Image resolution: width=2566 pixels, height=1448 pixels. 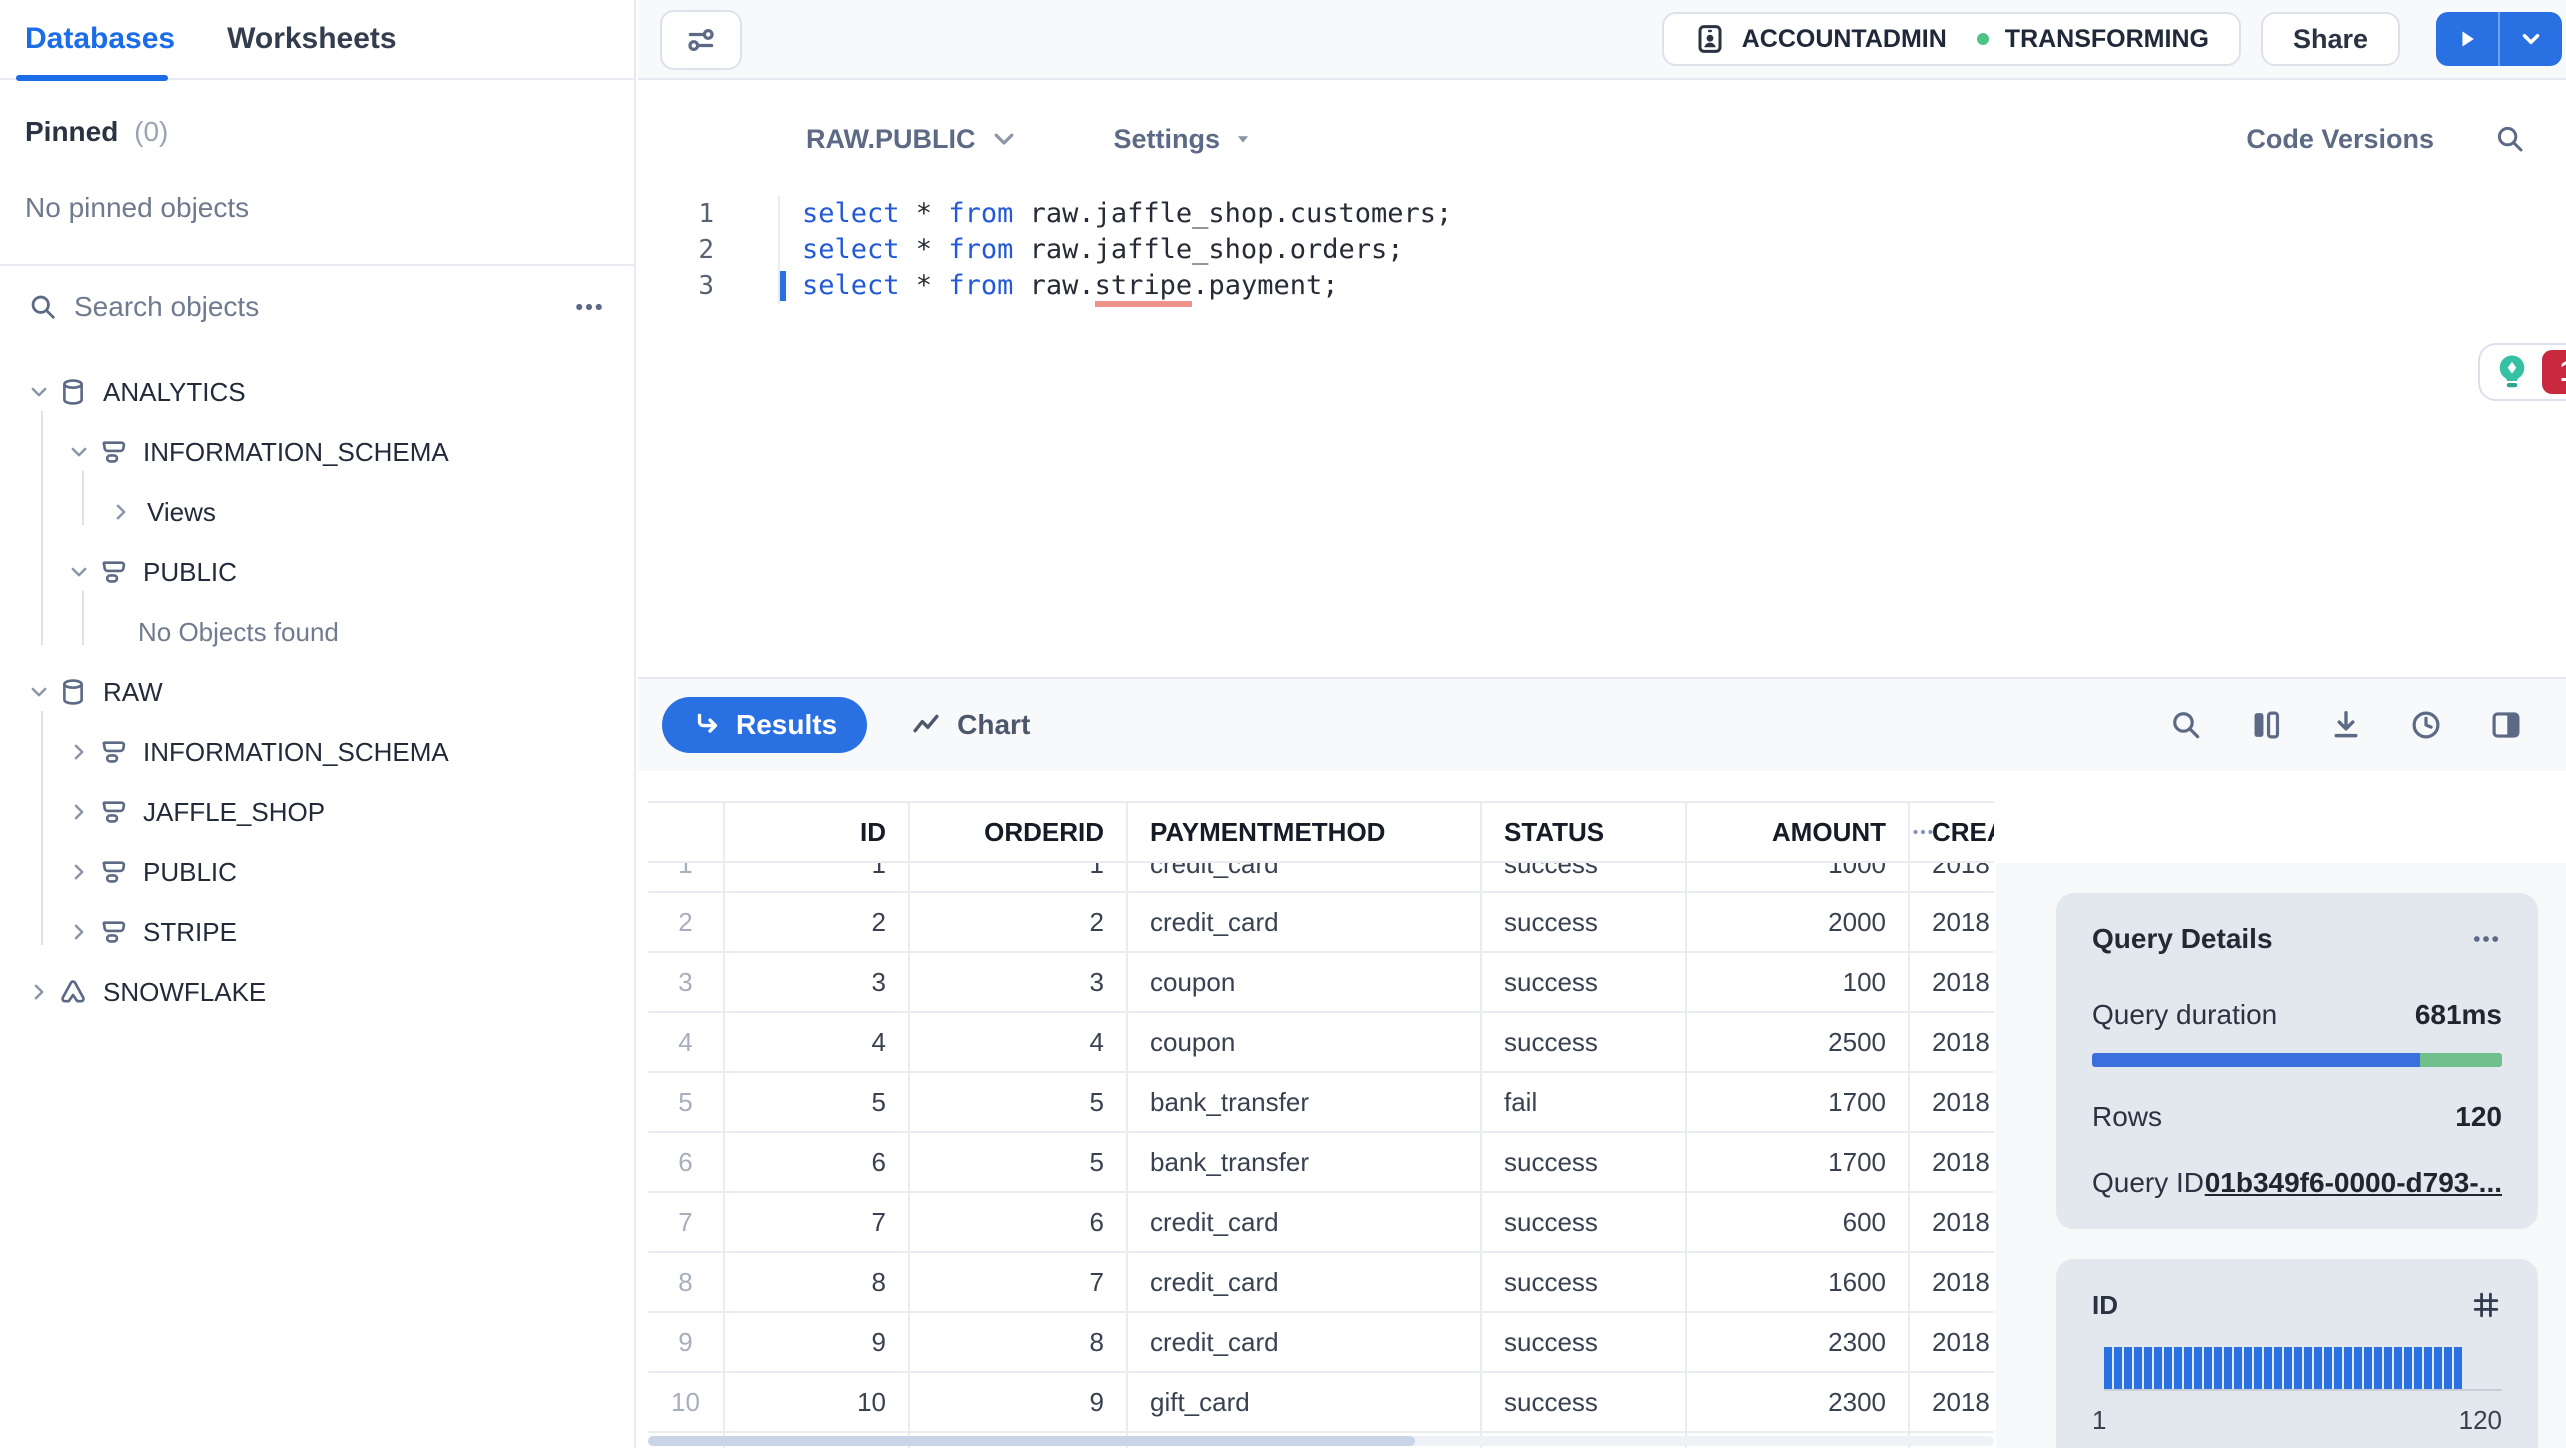 What do you see at coordinates (589, 307) in the screenshot?
I see `more-options-icon` at bounding box center [589, 307].